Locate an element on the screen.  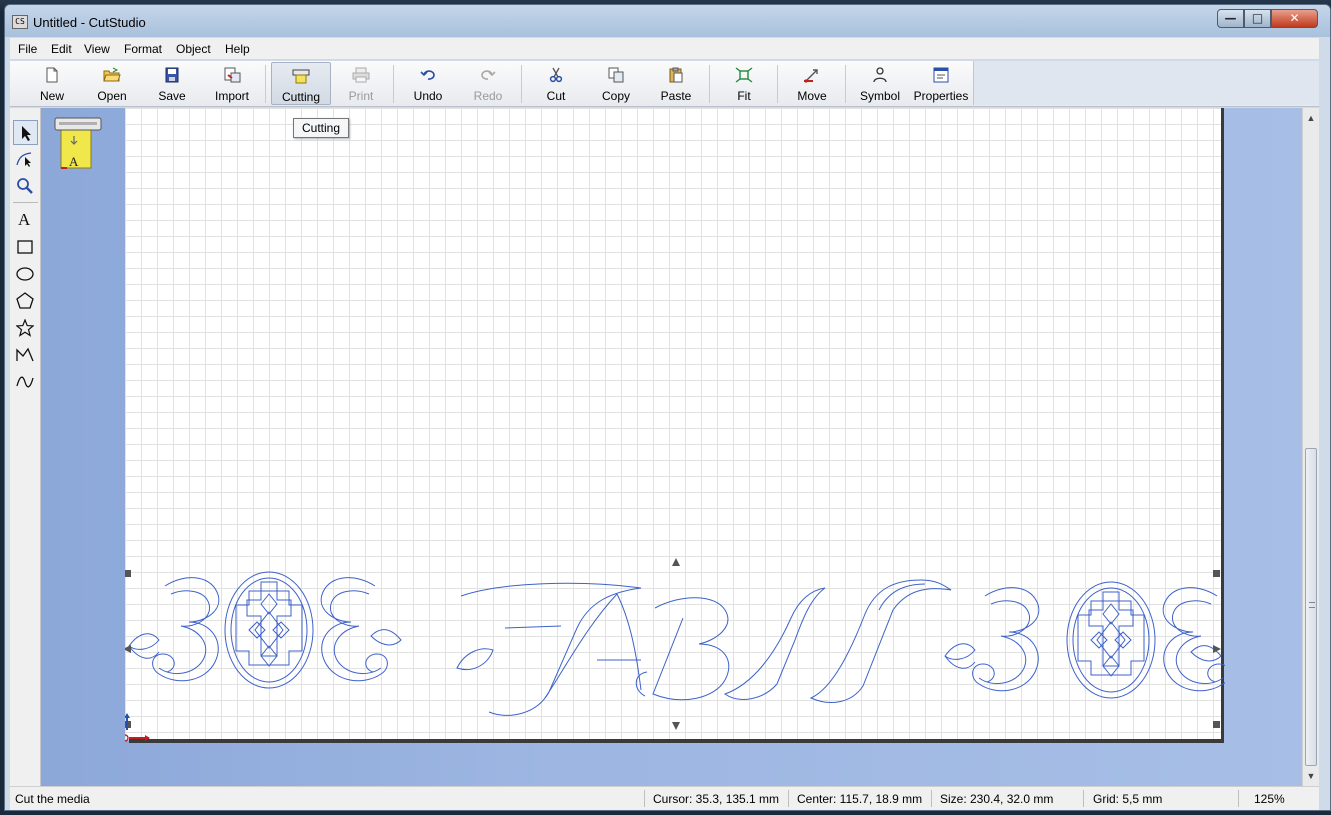
properties-label: Properties is located at coordinates (941, 96).